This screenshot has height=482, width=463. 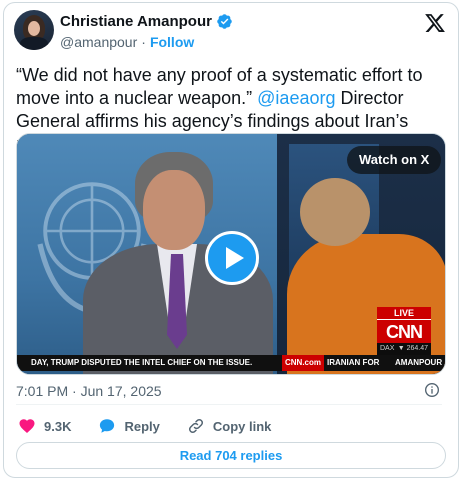 I want to click on like-button: 9.3K, so click(x=44, y=426).